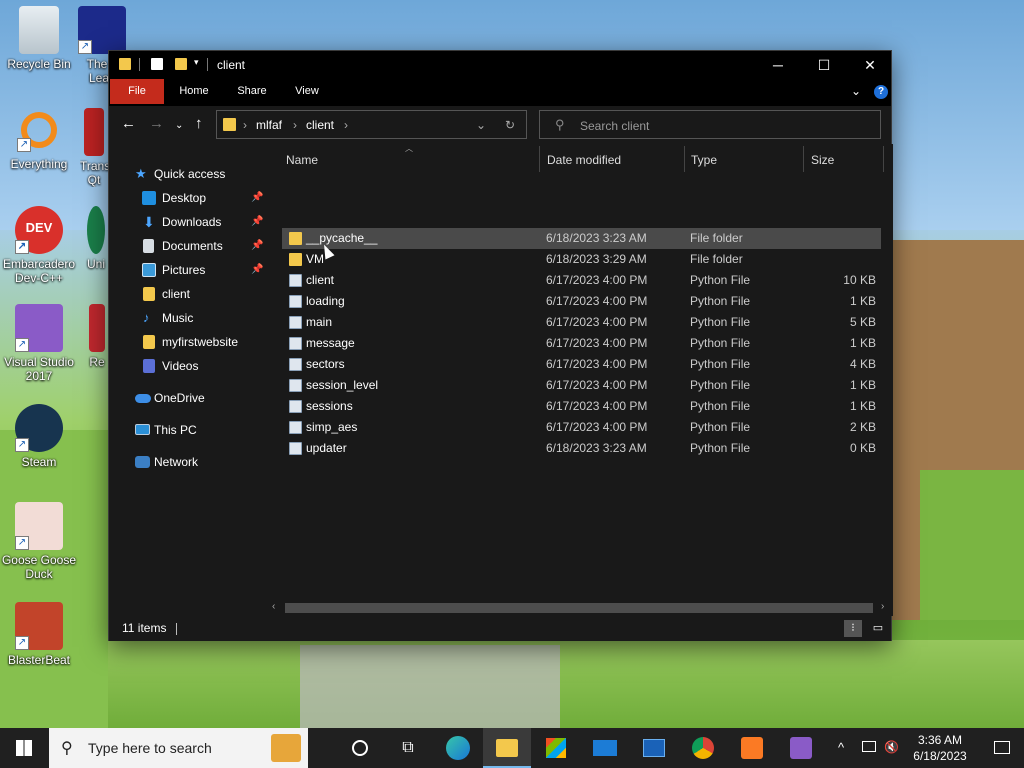 Image resolution: width=1024 pixels, height=768 pixels. Describe the element at coordinates (824, 65) in the screenshot. I see `maximize-button: ☐` at that location.